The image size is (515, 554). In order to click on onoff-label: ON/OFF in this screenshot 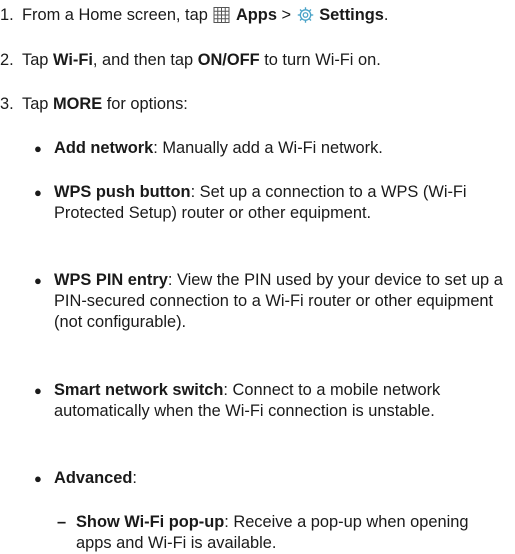, I will do `click(228, 60)`.